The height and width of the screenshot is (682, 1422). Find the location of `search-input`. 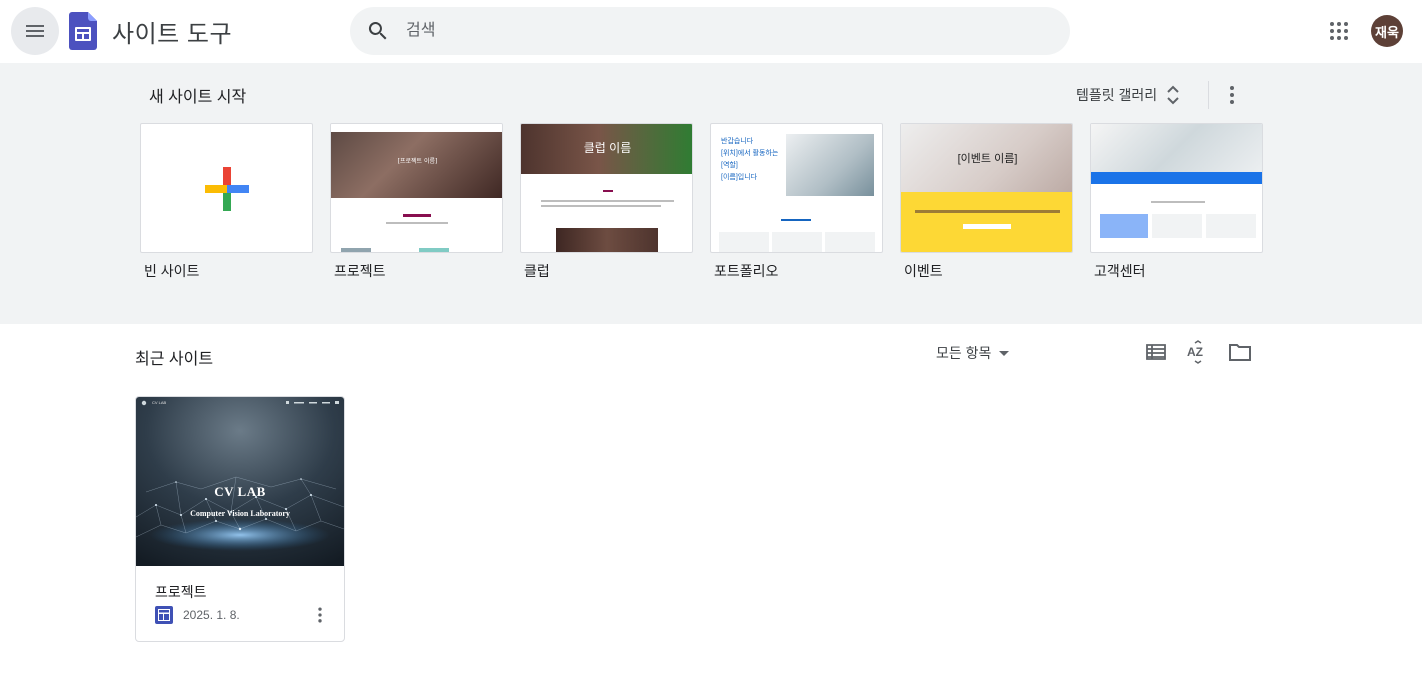

search-input is located at coordinates (726, 31).